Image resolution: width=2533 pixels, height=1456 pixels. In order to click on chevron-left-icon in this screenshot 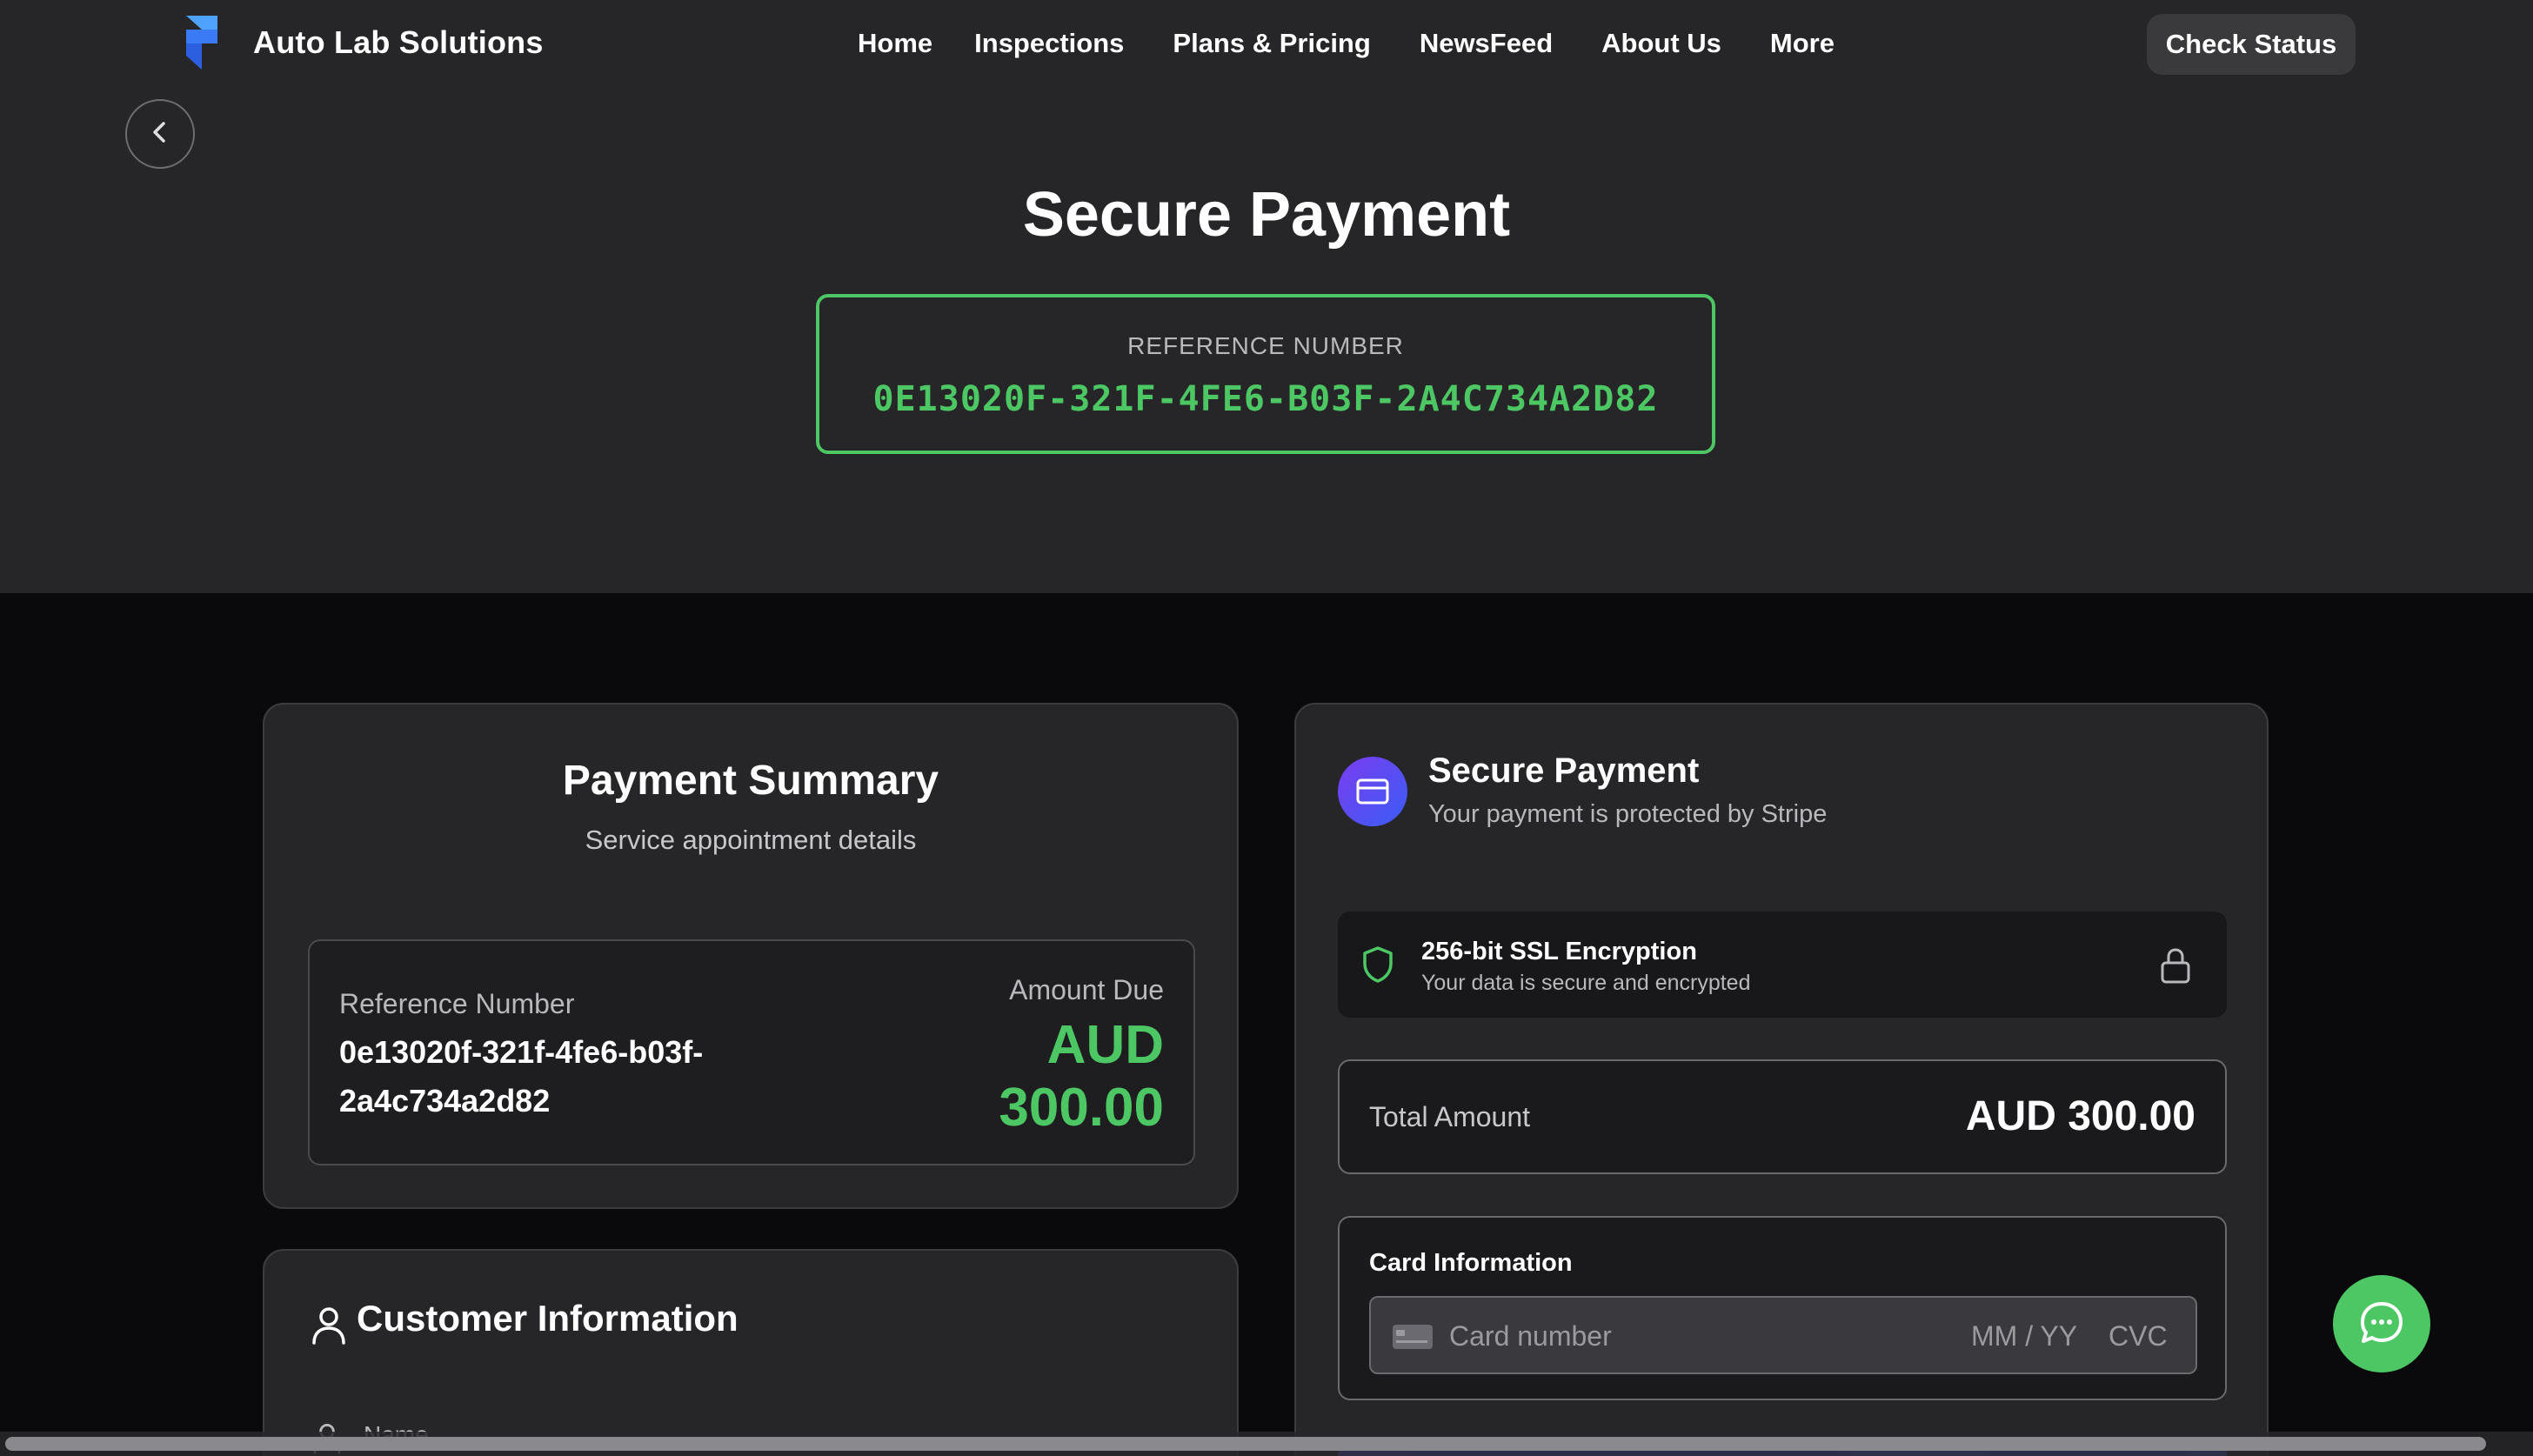, I will do `click(160, 134)`.